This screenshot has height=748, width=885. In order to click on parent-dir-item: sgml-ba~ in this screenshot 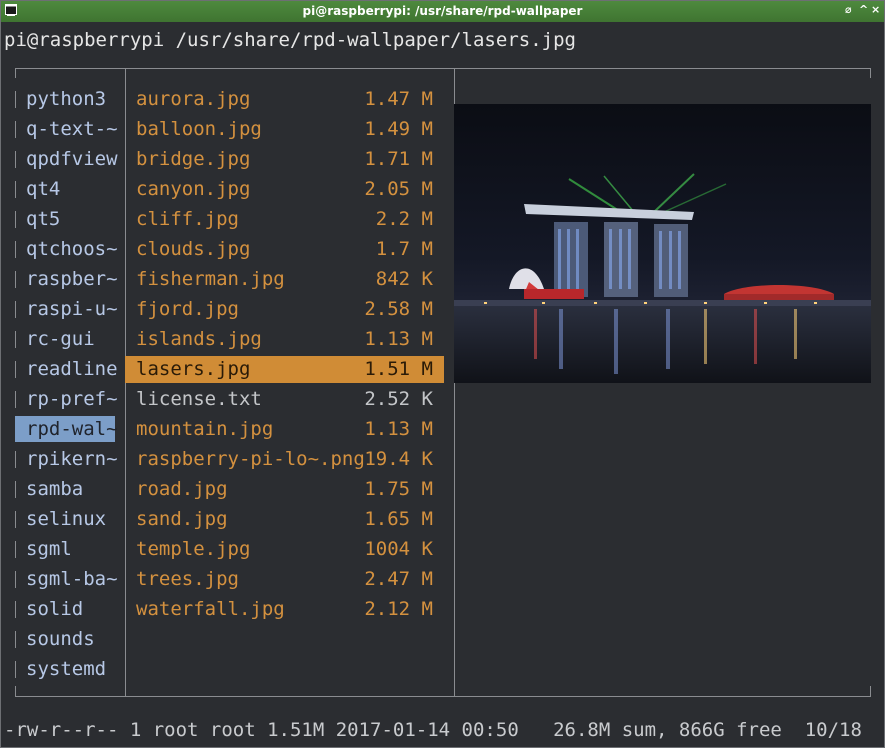, I will do `click(70, 579)`.